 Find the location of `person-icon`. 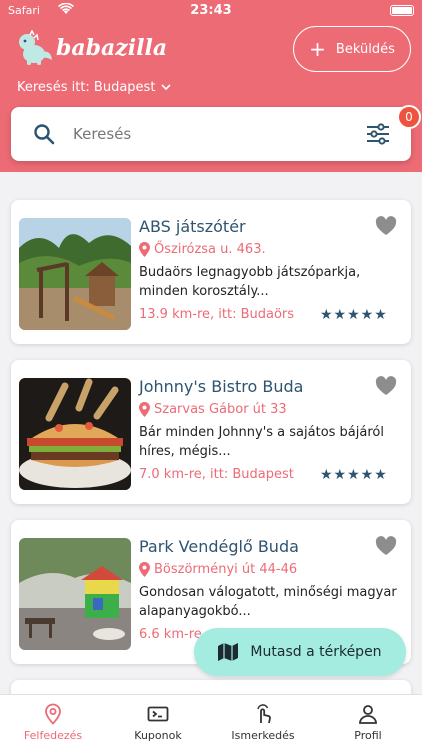

person-icon is located at coordinates (368, 714).